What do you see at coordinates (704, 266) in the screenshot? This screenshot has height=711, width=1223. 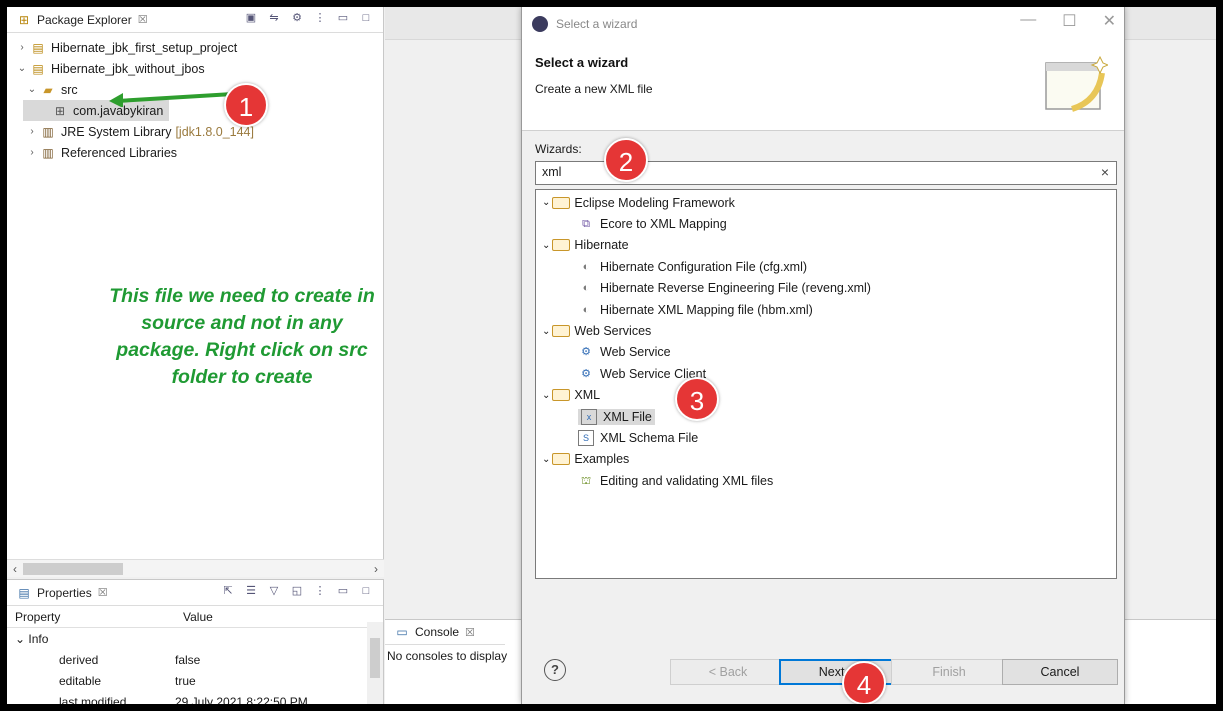 I see `wizard-item-label: Hibernate Configuration File (cfg.xml)` at bounding box center [704, 266].